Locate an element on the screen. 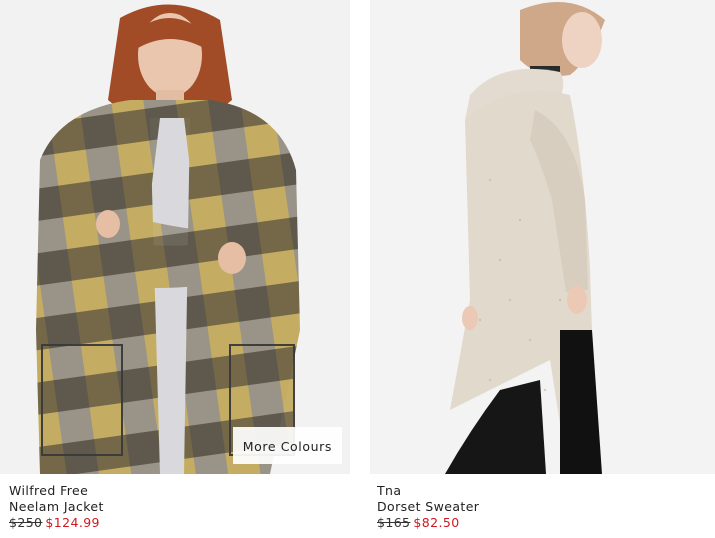 The height and width of the screenshot is (538, 715). product-name: Neelam Jacket is located at coordinates (179, 507).